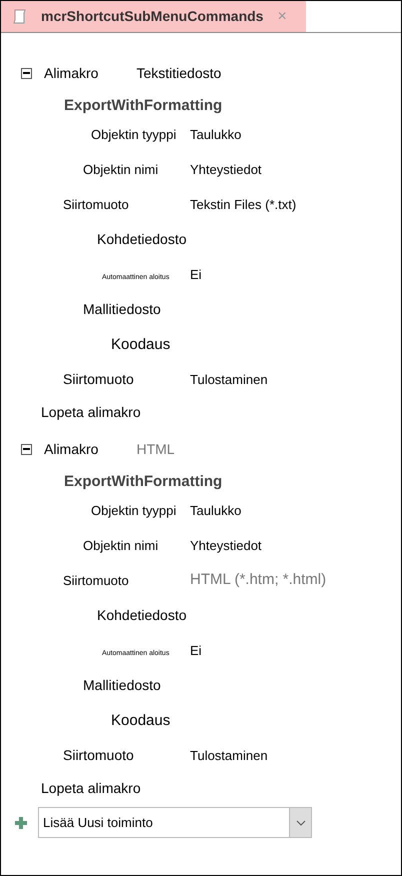 The height and width of the screenshot is (876, 402). Describe the element at coordinates (243, 204) in the screenshot. I see `argument-value: Tekstin Files (*.txt)` at that location.